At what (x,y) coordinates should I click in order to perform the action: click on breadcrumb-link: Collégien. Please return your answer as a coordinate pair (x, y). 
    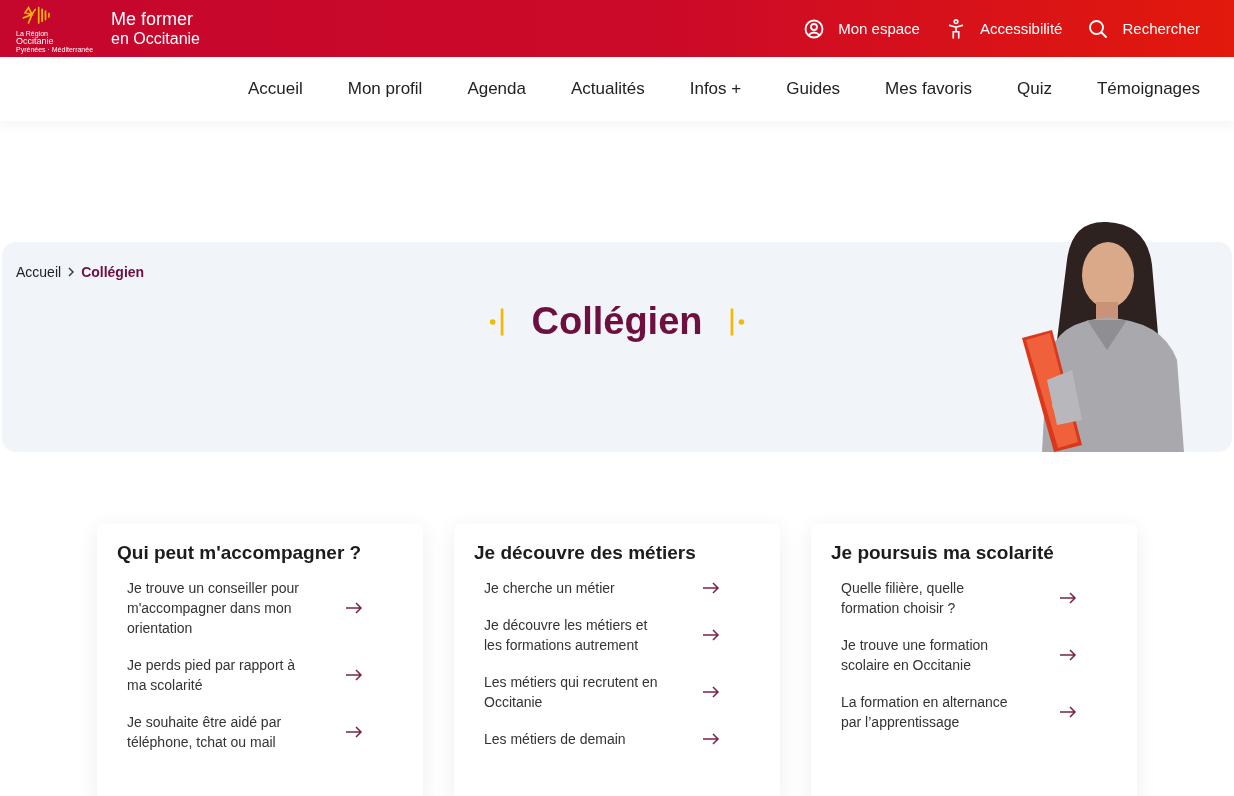
    Looking at the image, I should click on (113, 272).